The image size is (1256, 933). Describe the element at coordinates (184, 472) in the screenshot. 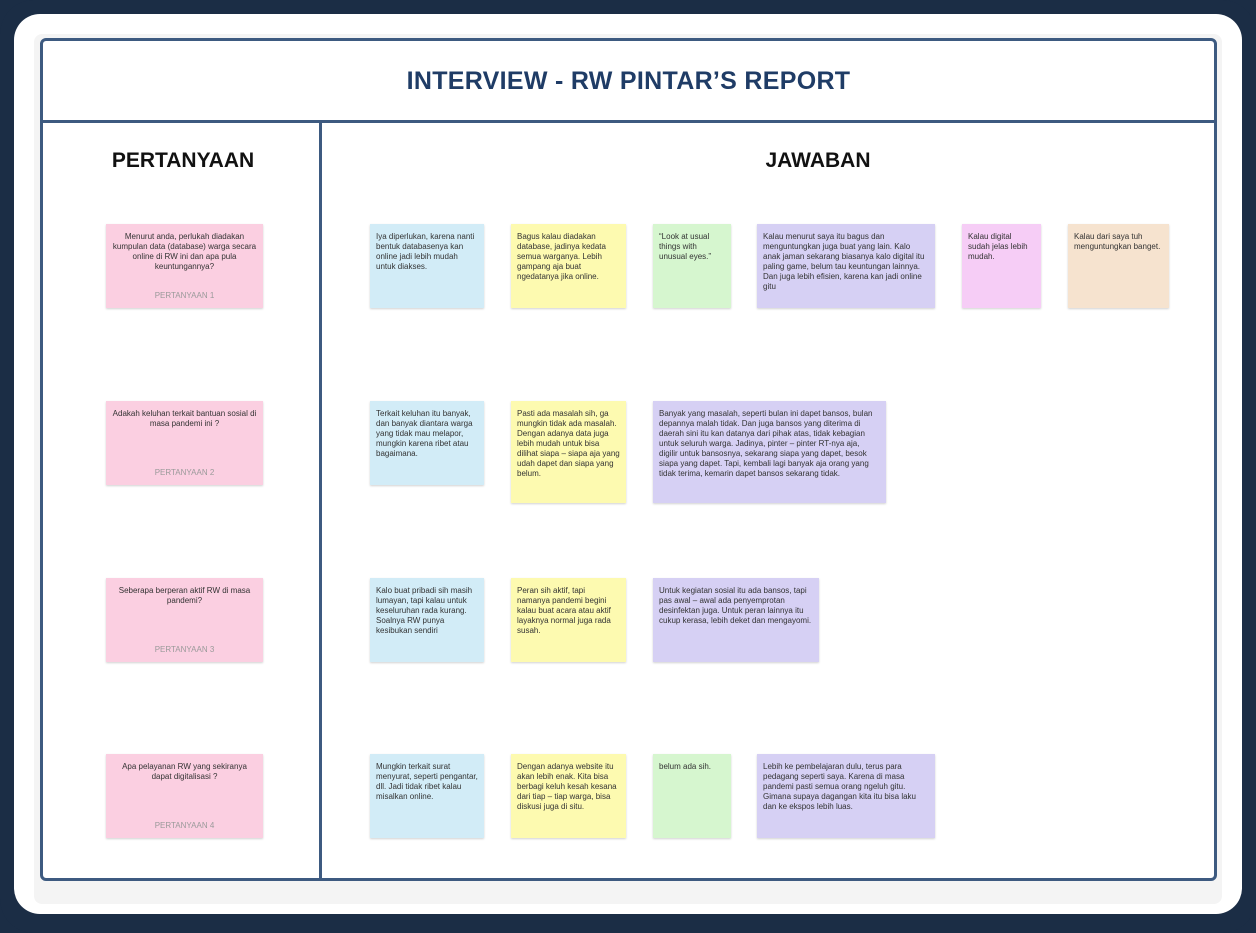

I see `question-label: PERTANYAAN 2` at that location.